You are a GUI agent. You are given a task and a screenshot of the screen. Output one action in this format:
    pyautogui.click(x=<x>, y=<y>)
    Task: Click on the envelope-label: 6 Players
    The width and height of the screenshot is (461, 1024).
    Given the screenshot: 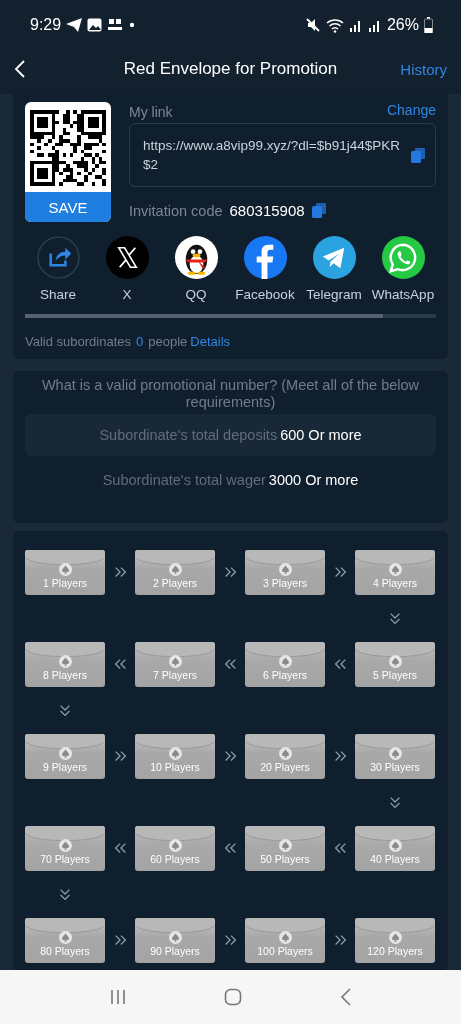 What is the action you would take?
    pyautogui.click(x=285, y=675)
    